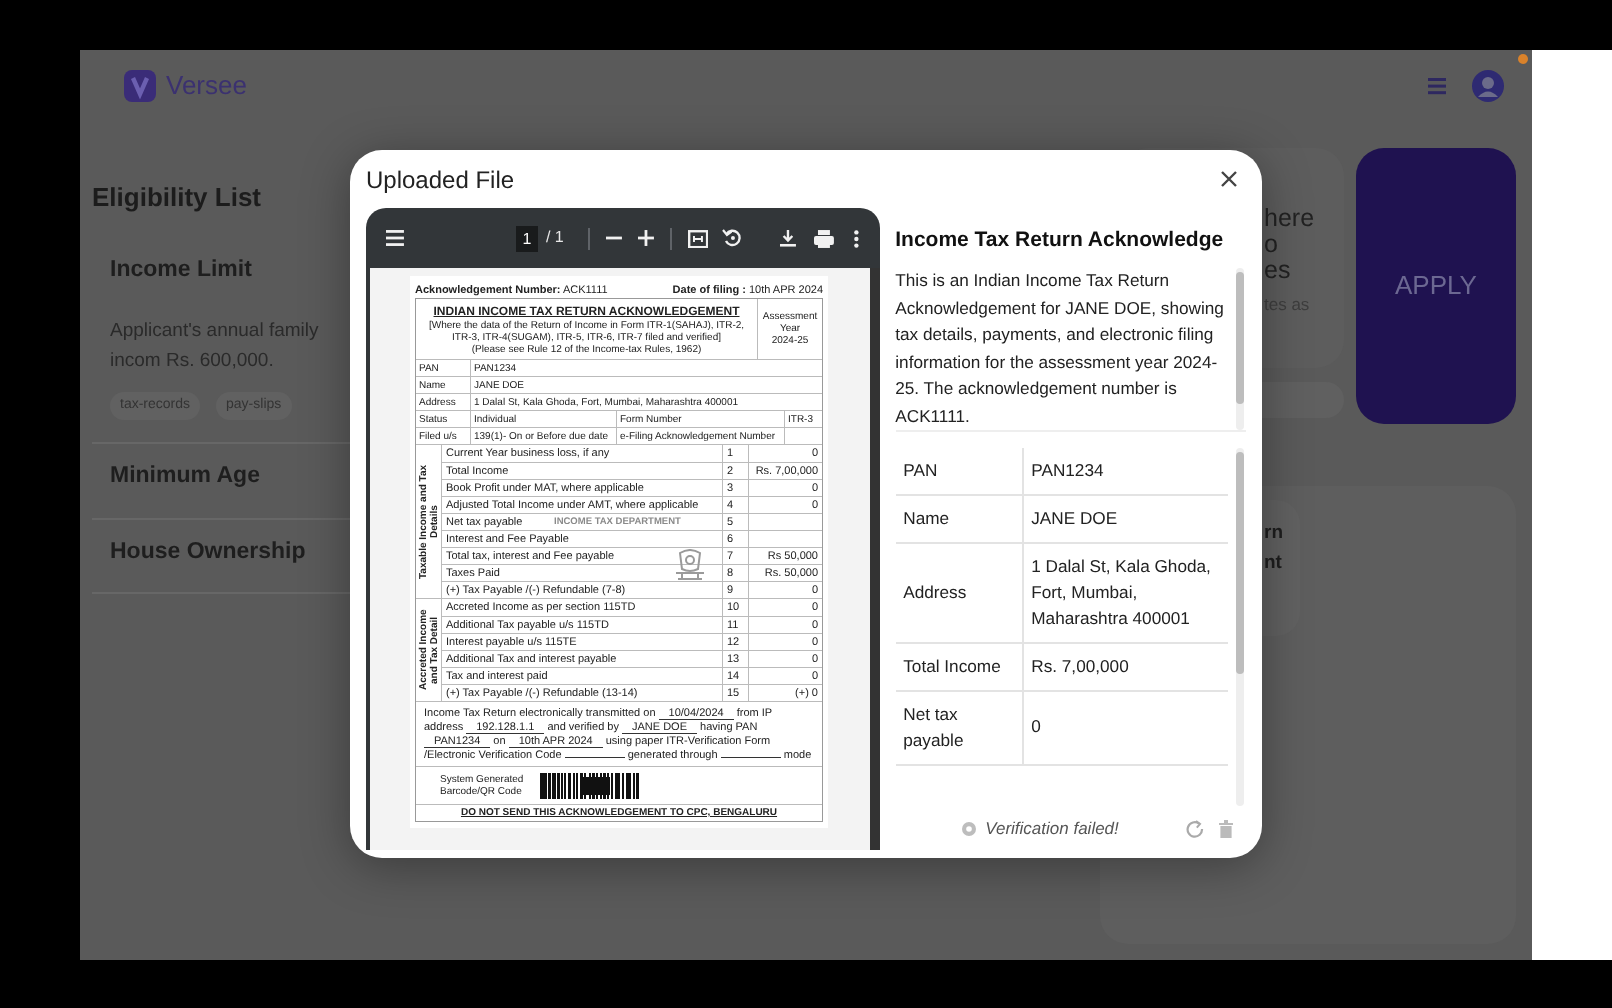 The width and height of the screenshot is (1612, 1008). What do you see at coordinates (1121, 593) in the screenshot?
I see `table-cell-text: 1 Dalal St, Kala Ghoda, Fort, Mumbai, Maharashtra 400001` at bounding box center [1121, 593].